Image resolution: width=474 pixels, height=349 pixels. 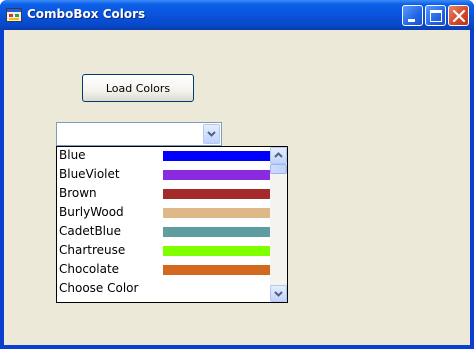 I want to click on list-item: CadetBlue, so click(x=164, y=232).